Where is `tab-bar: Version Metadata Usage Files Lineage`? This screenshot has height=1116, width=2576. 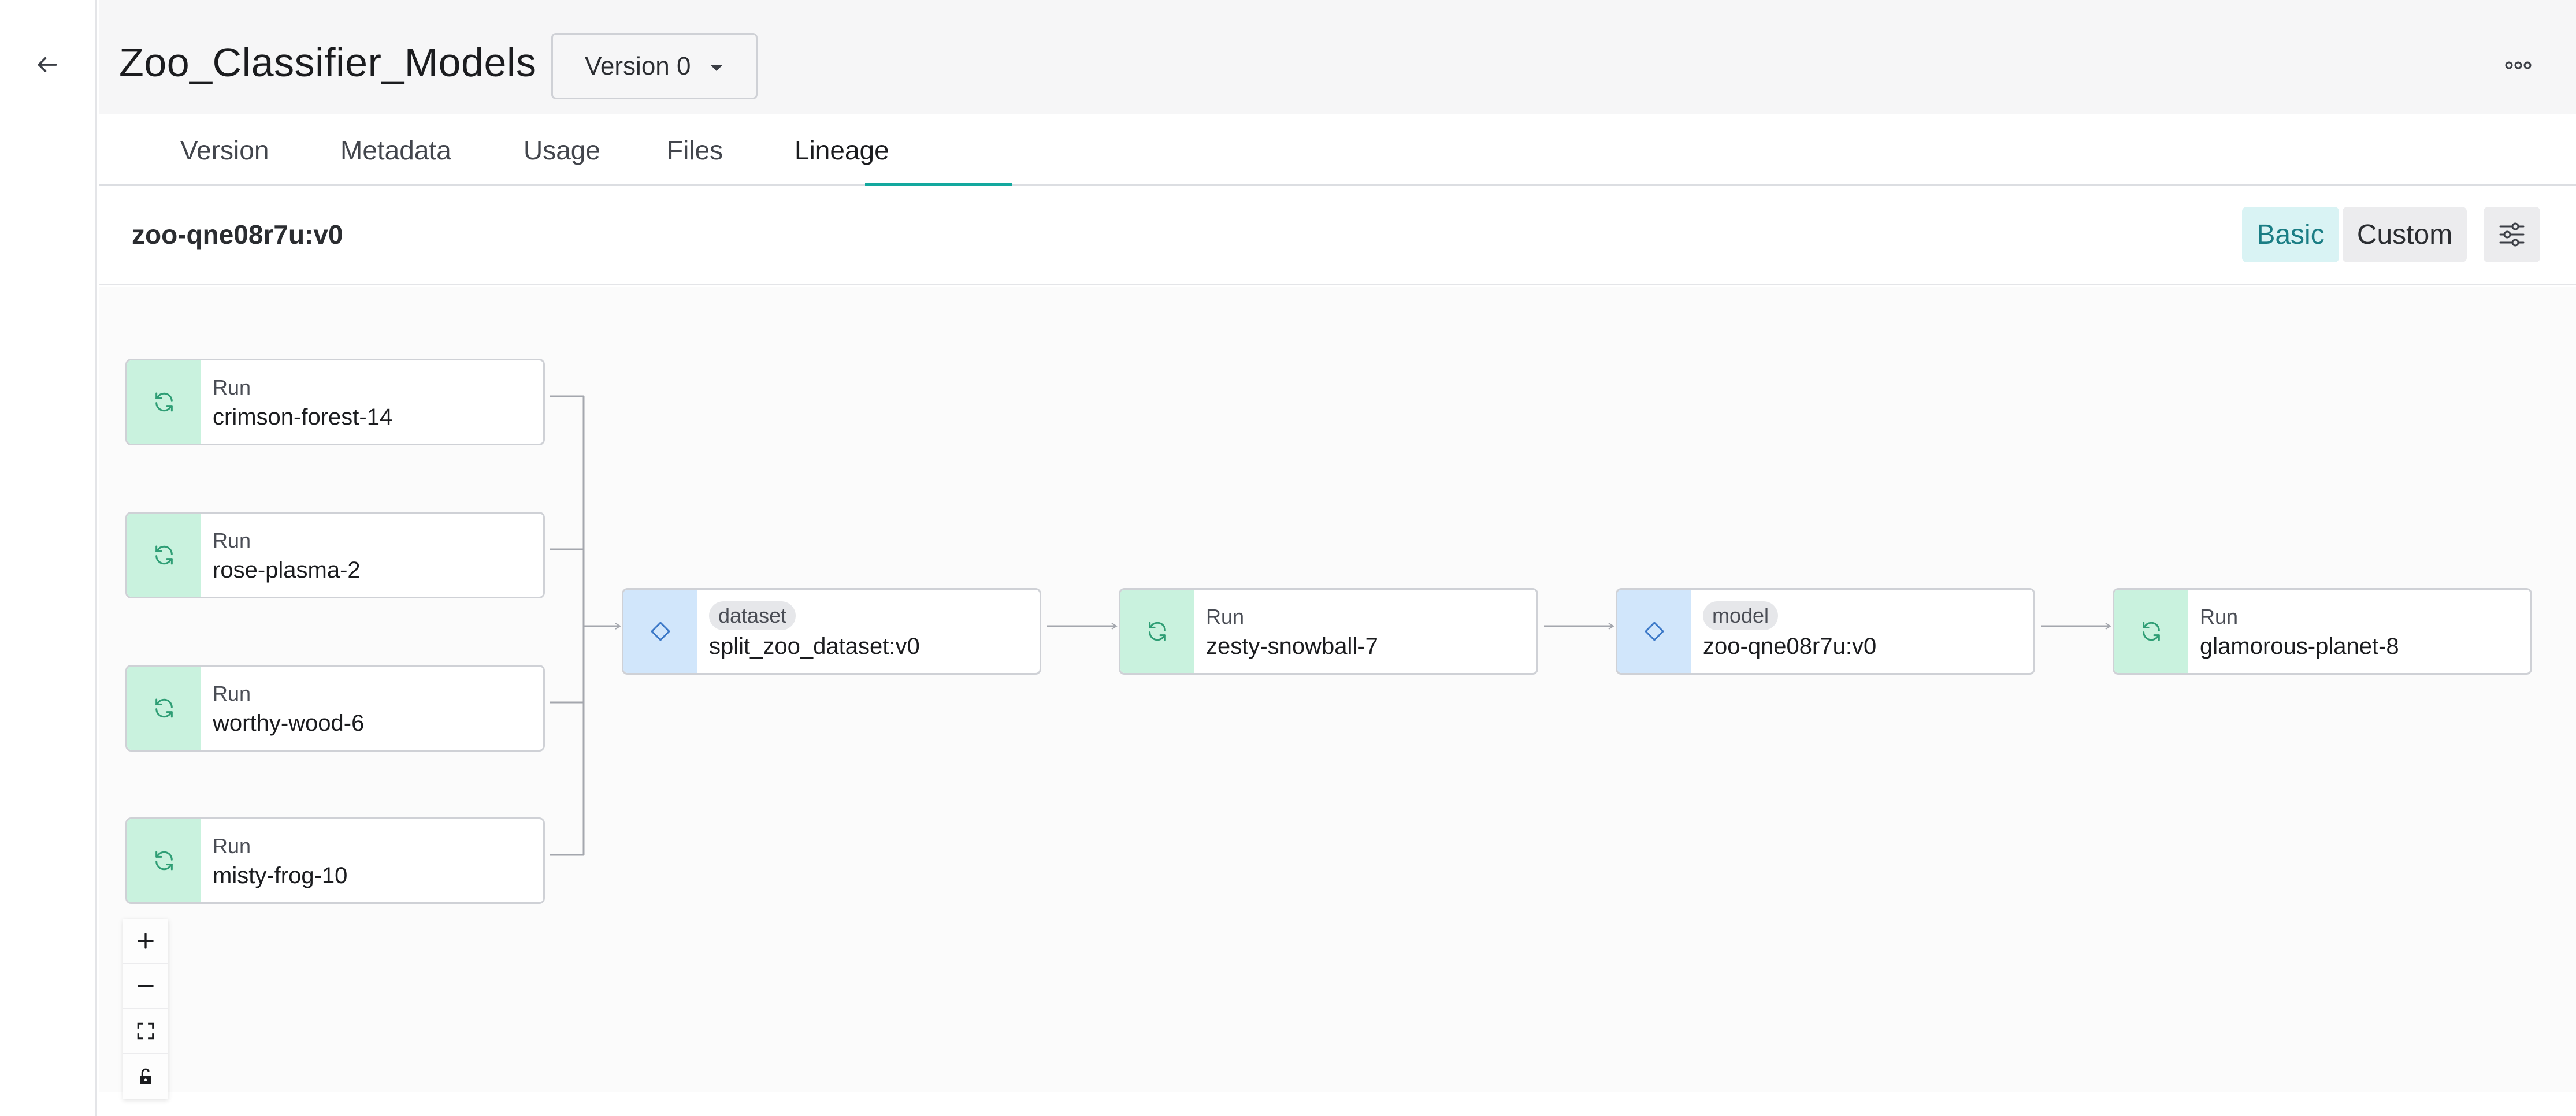 tab-bar: Version Metadata Usage Files Lineage is located at coordinates (1337, 150).